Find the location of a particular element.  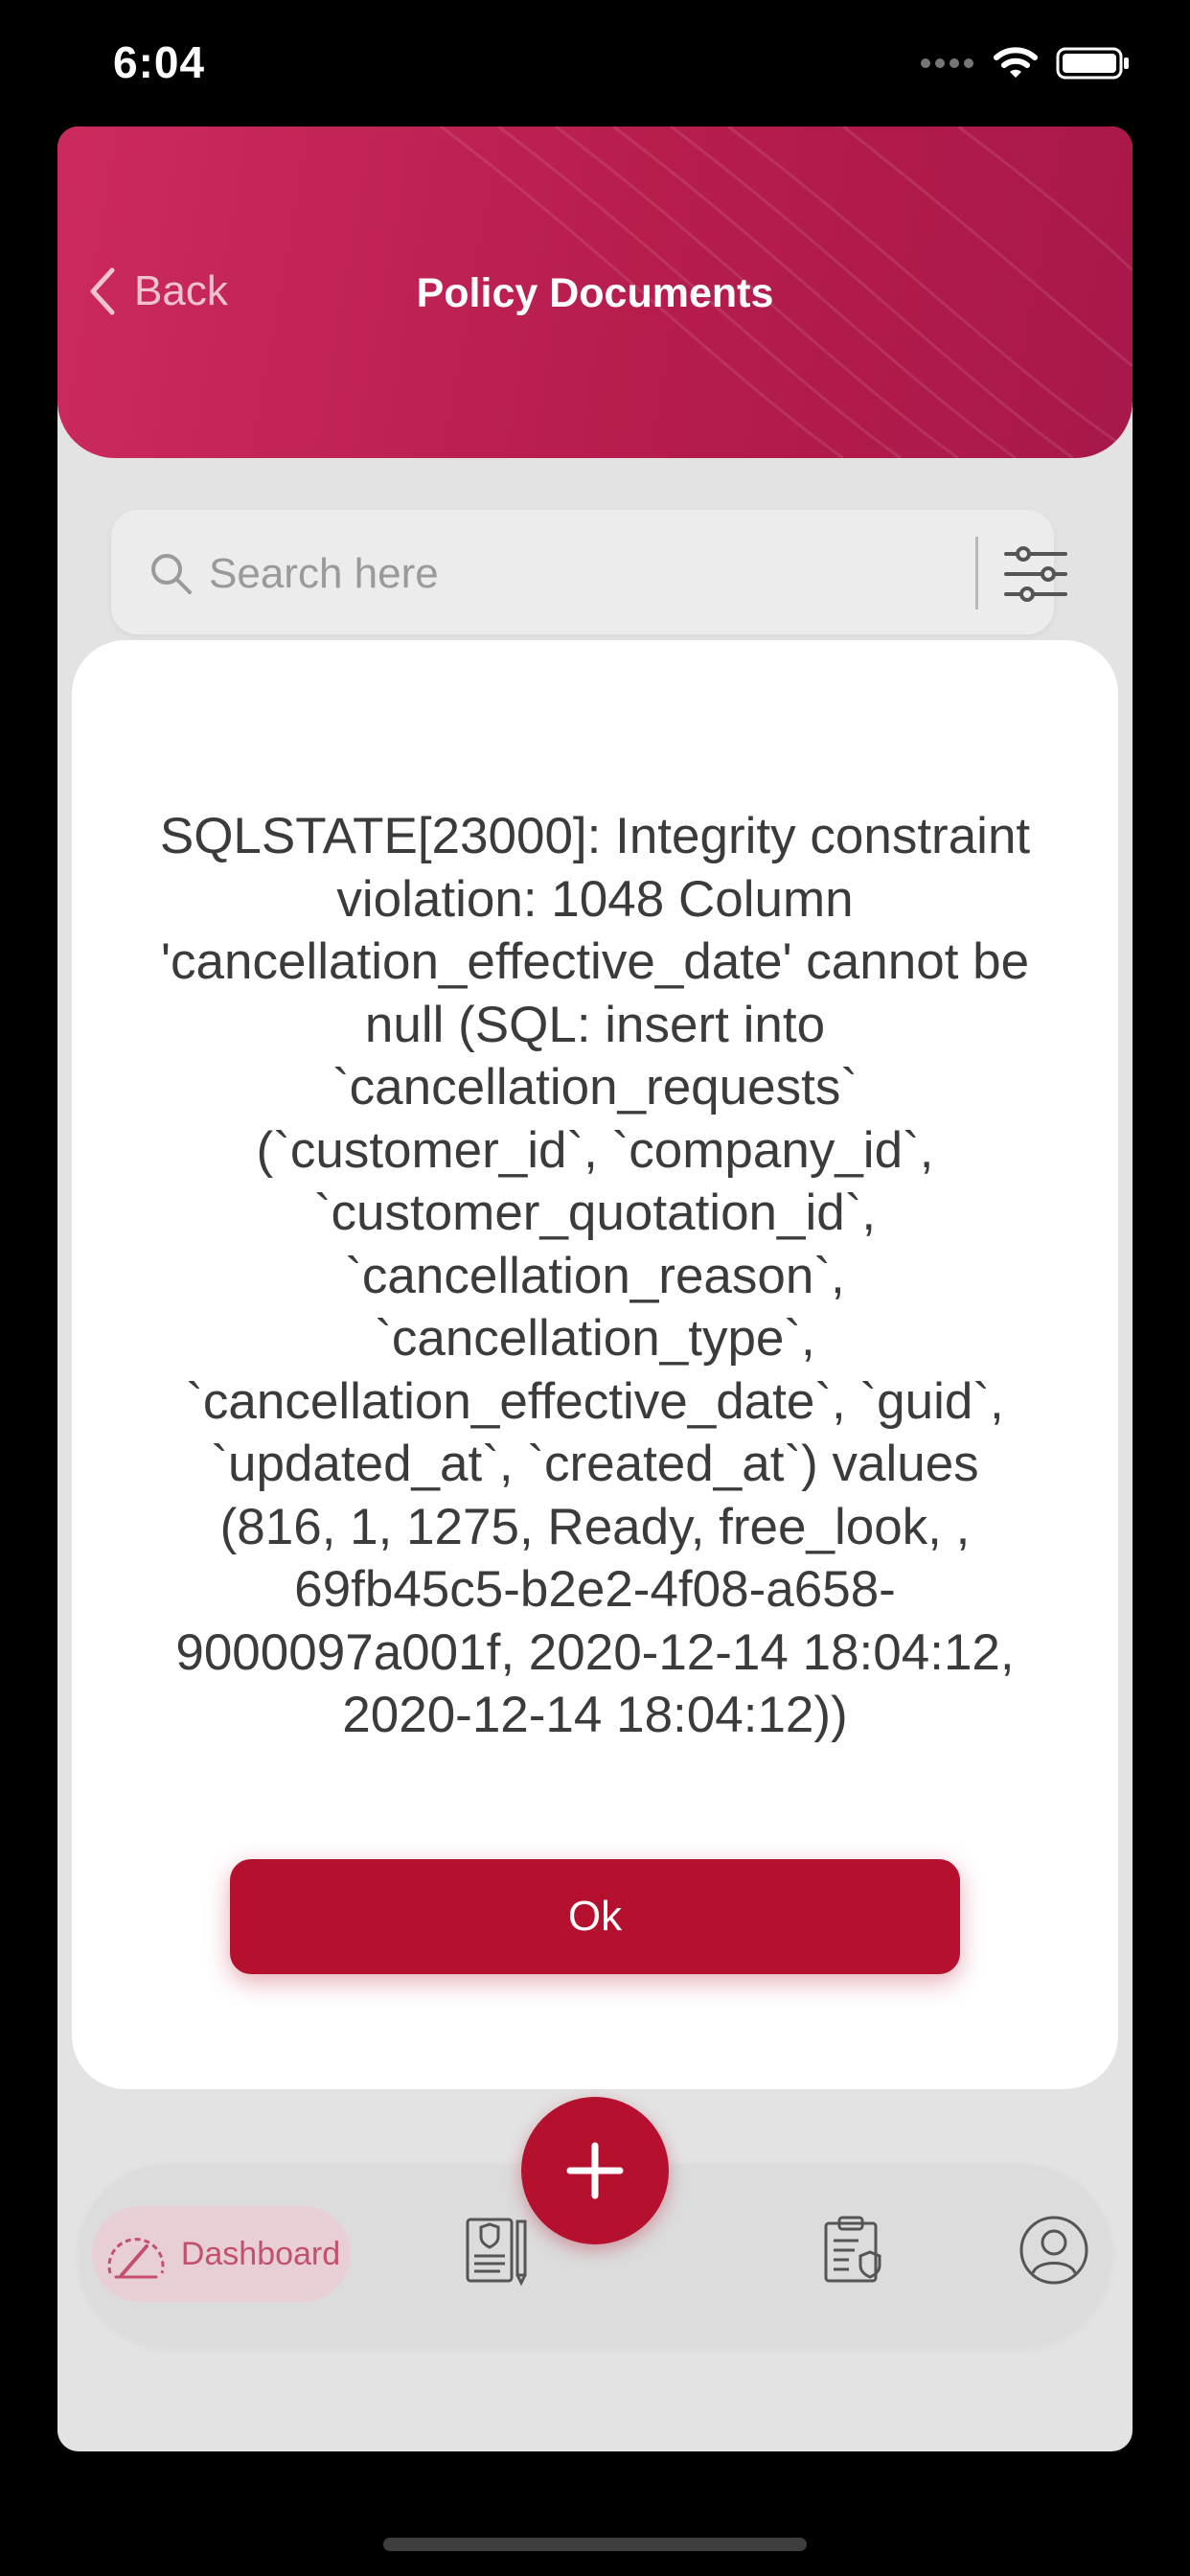

search-icon is located at coordinates (171, 574).